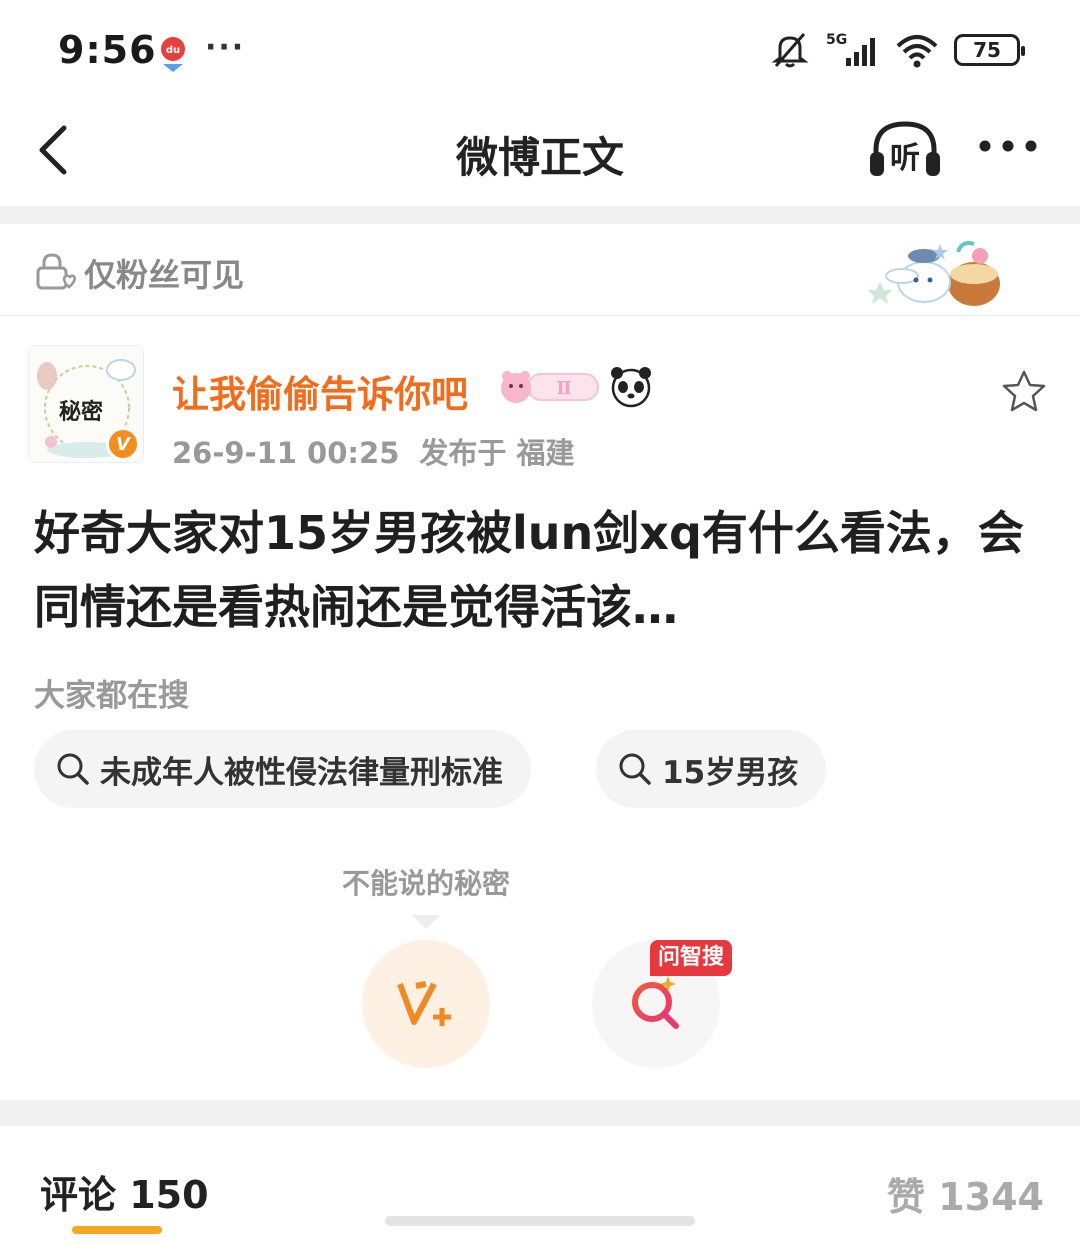 Image resolution: width=1080 pixels, height=1257 pixels. What do you see at coordinates (540, 270) in the screenshot?
I see `fans-only-bar: 仅粉丝可见` at bounding box center [540, 270].